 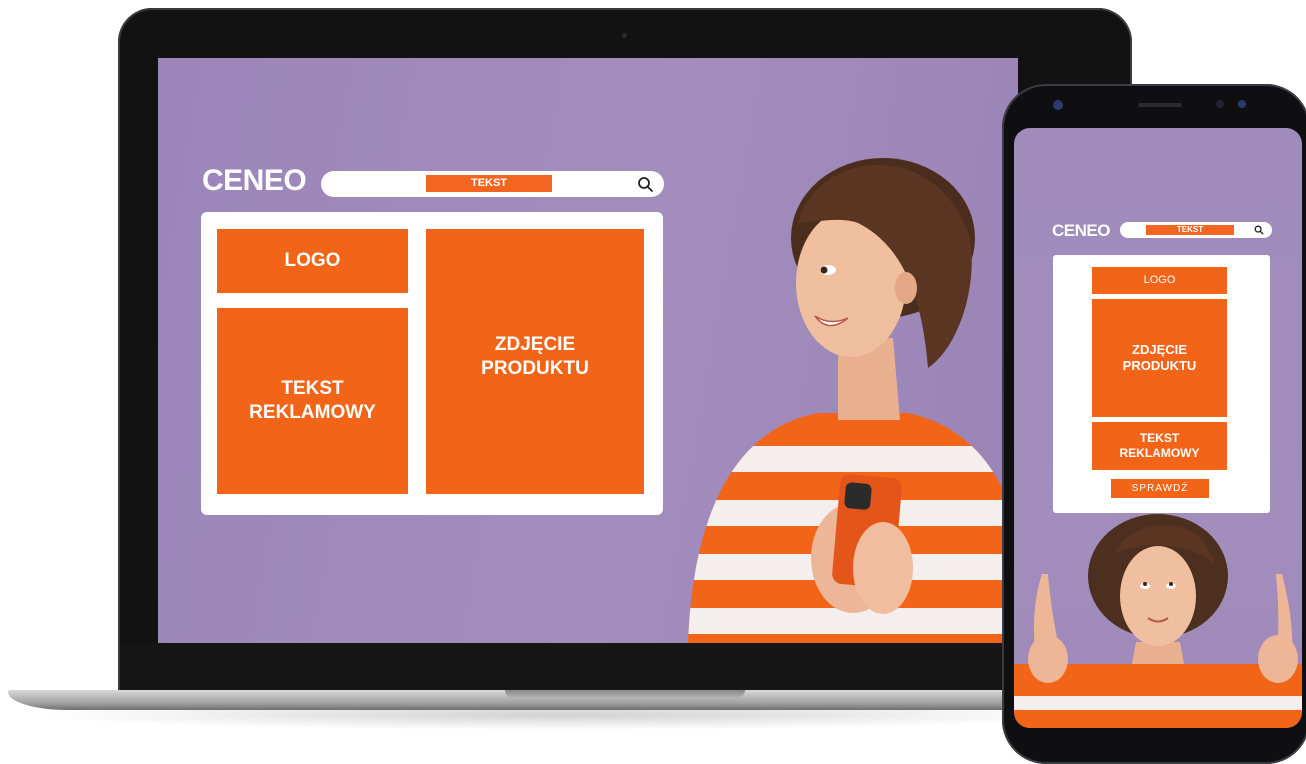 I want to click on ad-panel: LOGO TEKST REKLAMOWY ZDJĘCIE PRODUKTU, so click(x=432, y=363).